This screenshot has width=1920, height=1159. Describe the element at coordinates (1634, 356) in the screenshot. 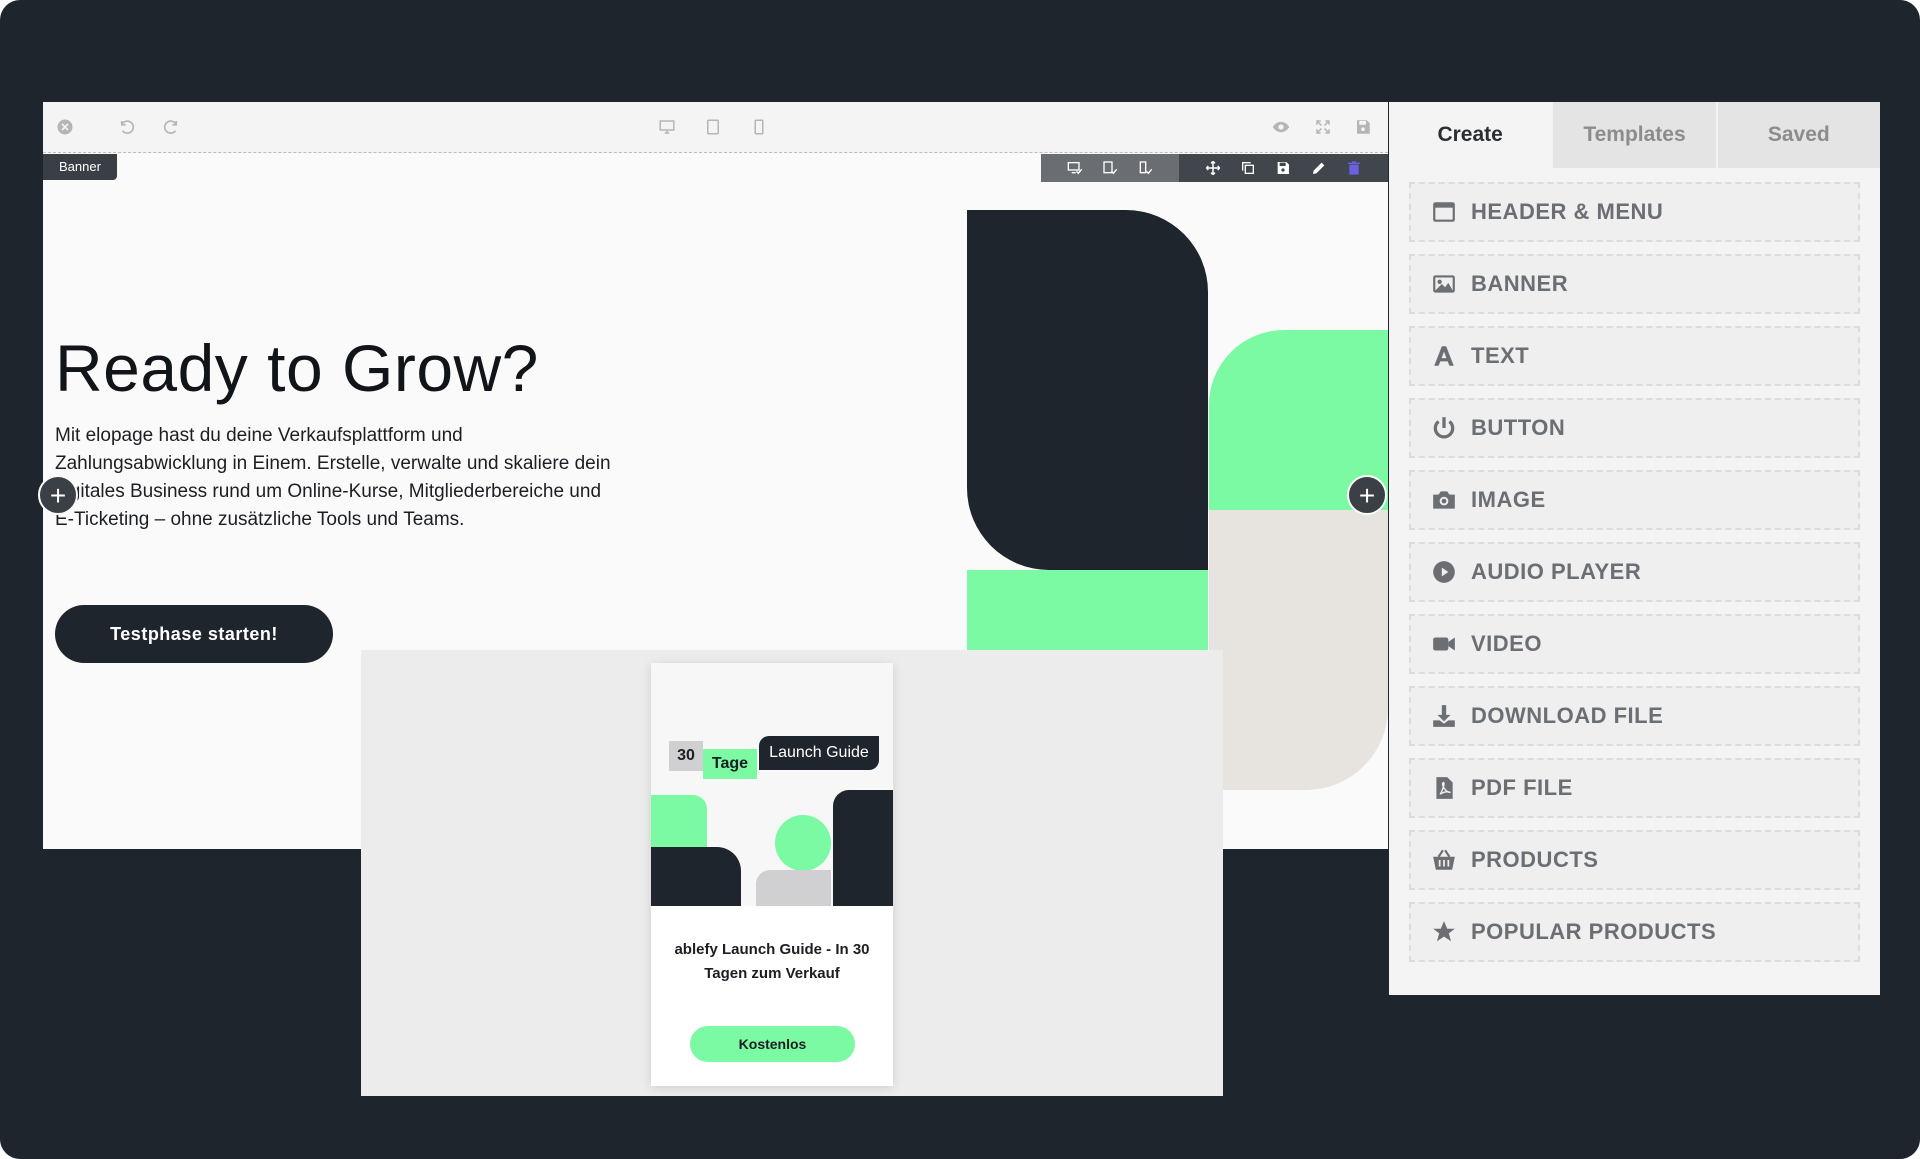

I see `element-text: TEXT` at that location.